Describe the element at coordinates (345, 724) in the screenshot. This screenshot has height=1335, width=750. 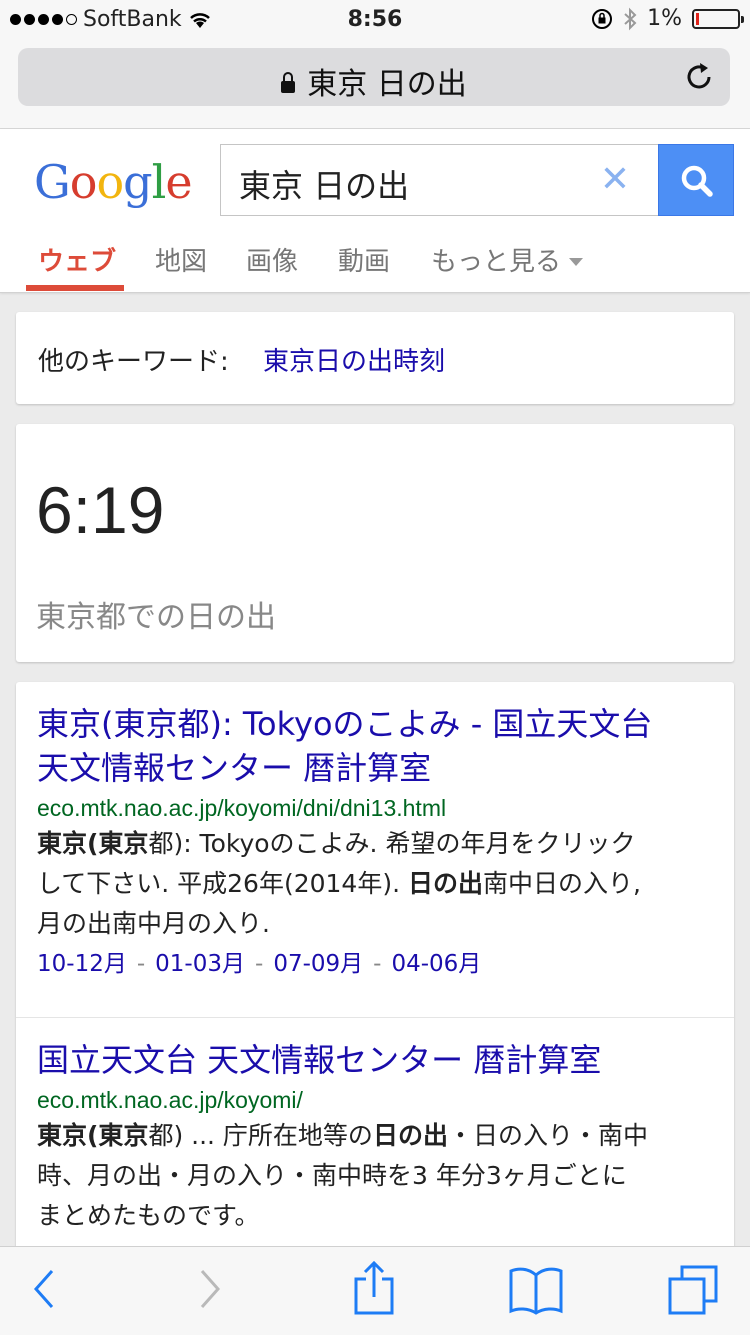
I see `result-title-line: 東京(東京都): Tokyoのこよみ - 国立天文台` at that location.